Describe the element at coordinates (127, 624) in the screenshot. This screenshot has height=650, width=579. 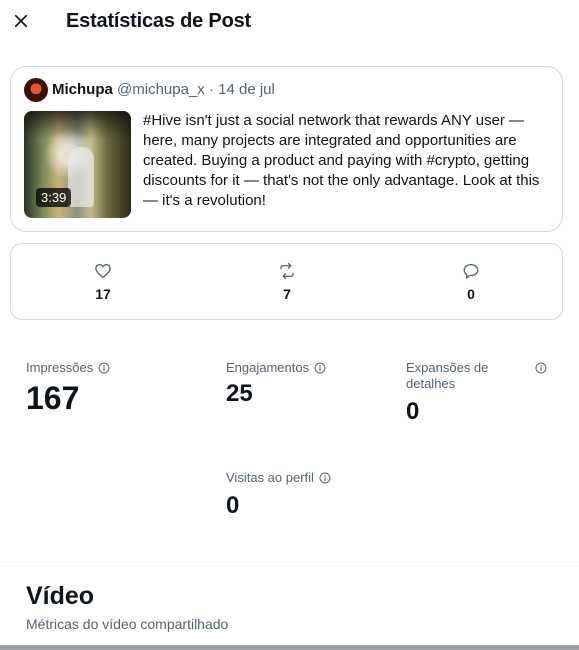
I see `video-section-subtitle: Métricas do vídeo compartilhado` at that location.